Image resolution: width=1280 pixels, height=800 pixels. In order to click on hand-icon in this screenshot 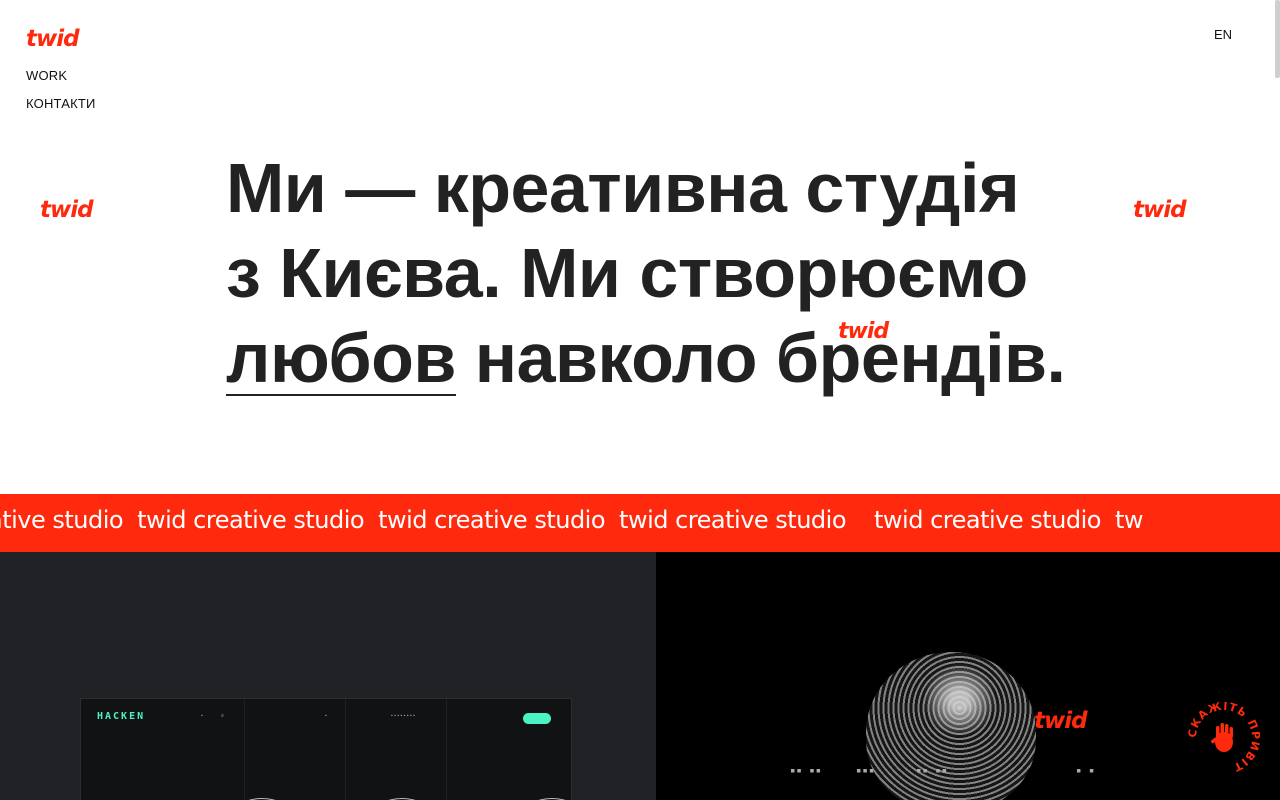, I will do `click(1221, 737)`.